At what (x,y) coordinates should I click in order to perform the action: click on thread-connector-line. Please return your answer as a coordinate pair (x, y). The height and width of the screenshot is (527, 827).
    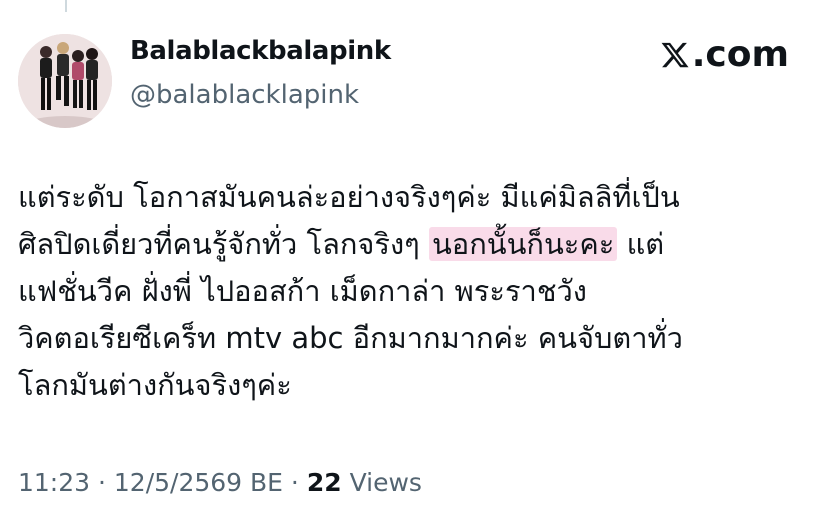
    Looking at the image, I should click on (66, 6).